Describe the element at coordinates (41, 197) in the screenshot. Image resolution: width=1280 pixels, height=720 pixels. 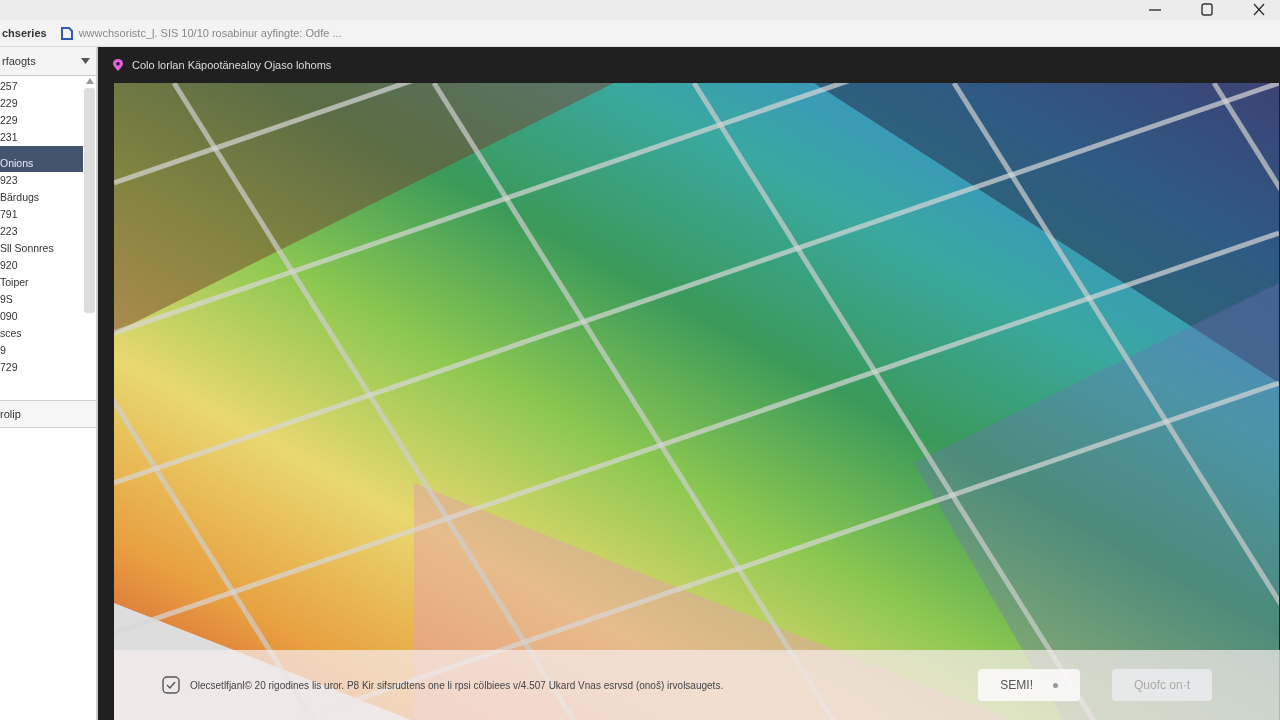
I see `list-item: Bärdugs` at that location.